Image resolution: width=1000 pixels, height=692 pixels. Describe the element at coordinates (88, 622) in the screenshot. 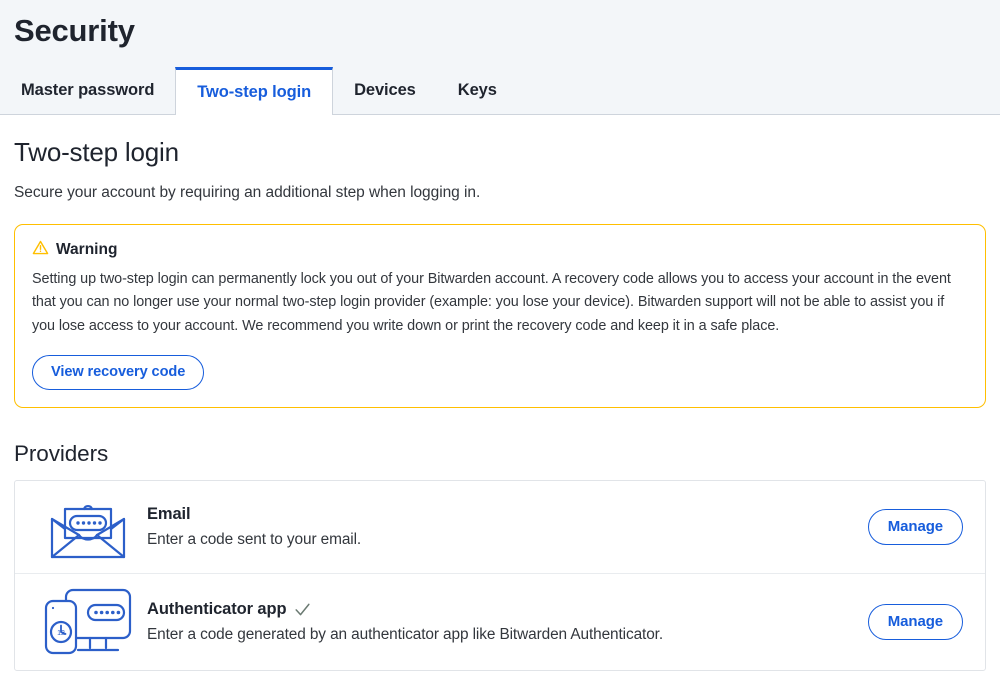

I see `monitor-phone-code-icon: 12` at that location.